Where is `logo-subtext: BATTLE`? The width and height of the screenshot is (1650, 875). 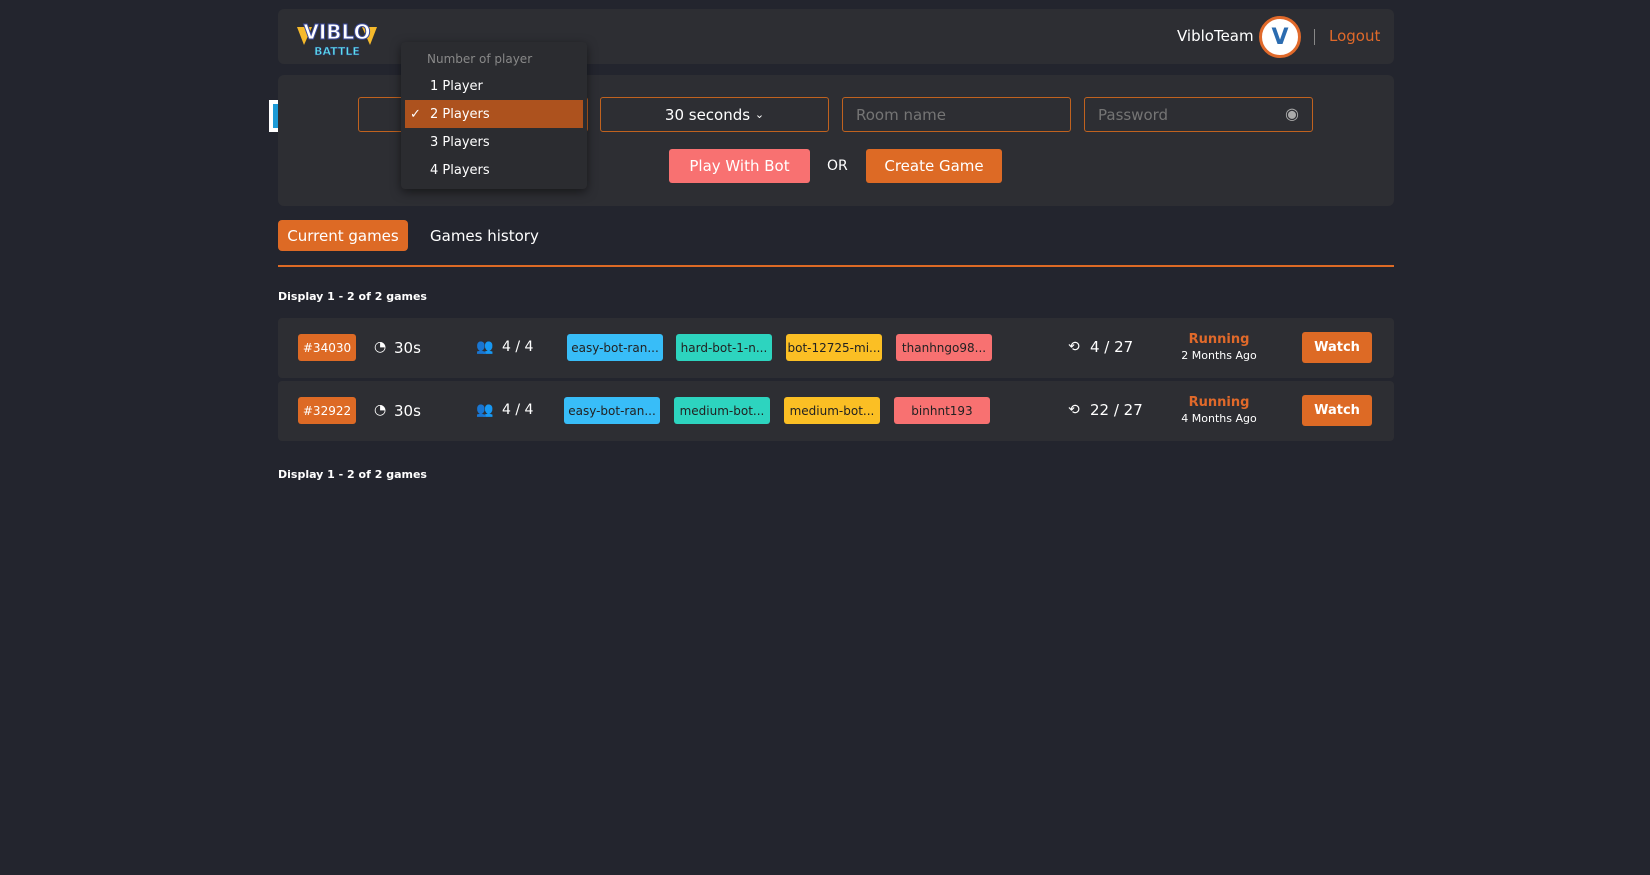 logo-subtext: BATTLE is located at coordinates (337, 51).